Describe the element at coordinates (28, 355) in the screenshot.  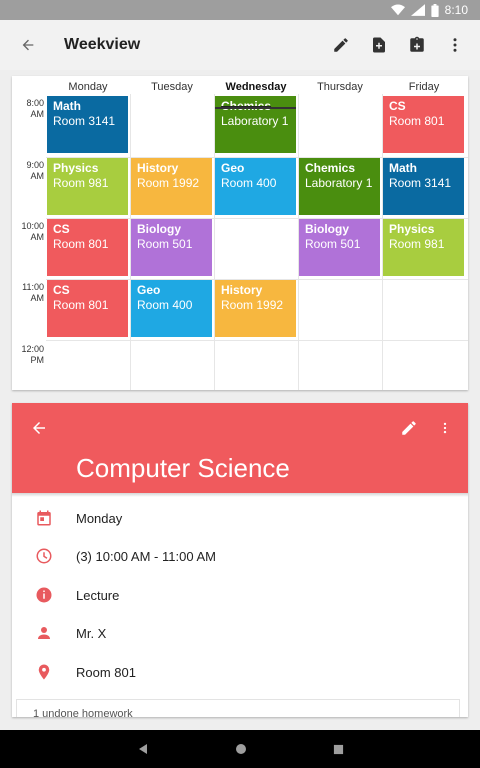
I see `time-label-12pm: 12:00 PM` at that location.